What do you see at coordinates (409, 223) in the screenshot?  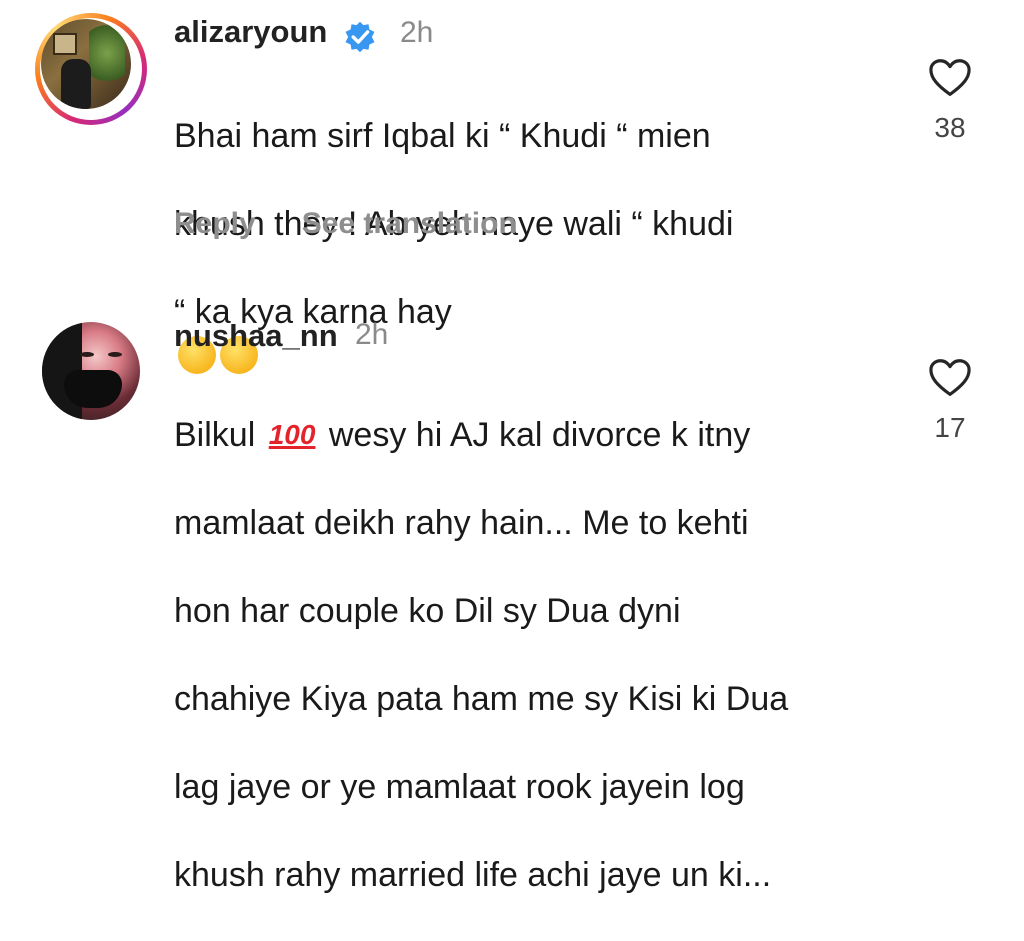 I see `see-translation-button: See translation` at bounding box center [409, 223].